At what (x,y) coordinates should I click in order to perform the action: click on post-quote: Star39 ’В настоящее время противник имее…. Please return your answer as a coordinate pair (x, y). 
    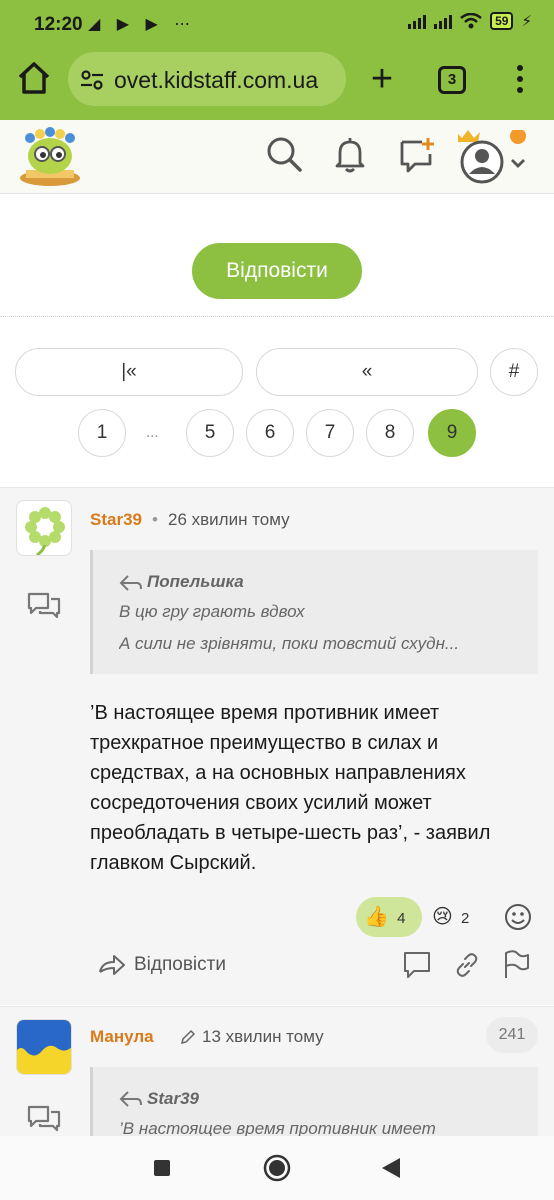
    Looking at the image, I should click on (314, 1107).